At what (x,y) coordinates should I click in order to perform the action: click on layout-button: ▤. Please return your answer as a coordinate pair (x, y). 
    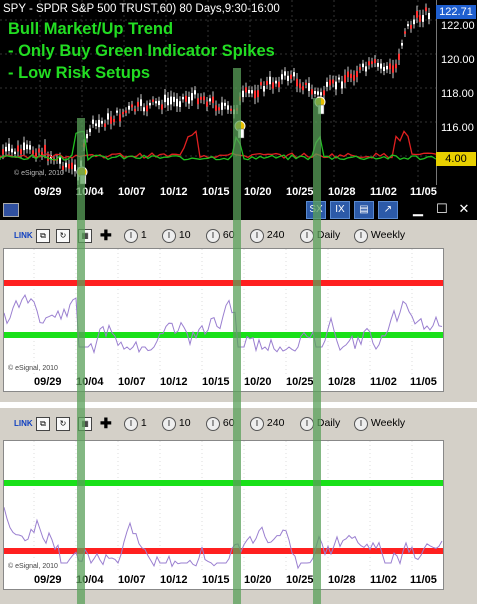
    Looking at the image, I should click on (364, 210).